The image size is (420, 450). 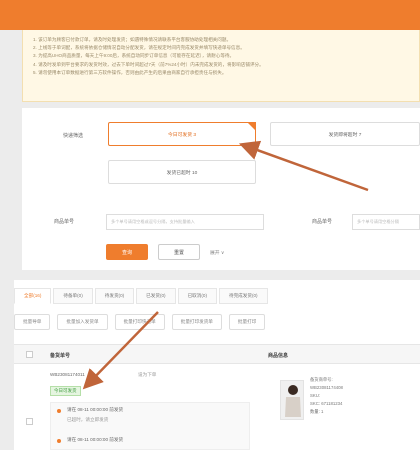 What do you see at coordinates (33, 296) in the screenshot?
I see `tab-all: 全部(16)` at bounding box center [33, 296].